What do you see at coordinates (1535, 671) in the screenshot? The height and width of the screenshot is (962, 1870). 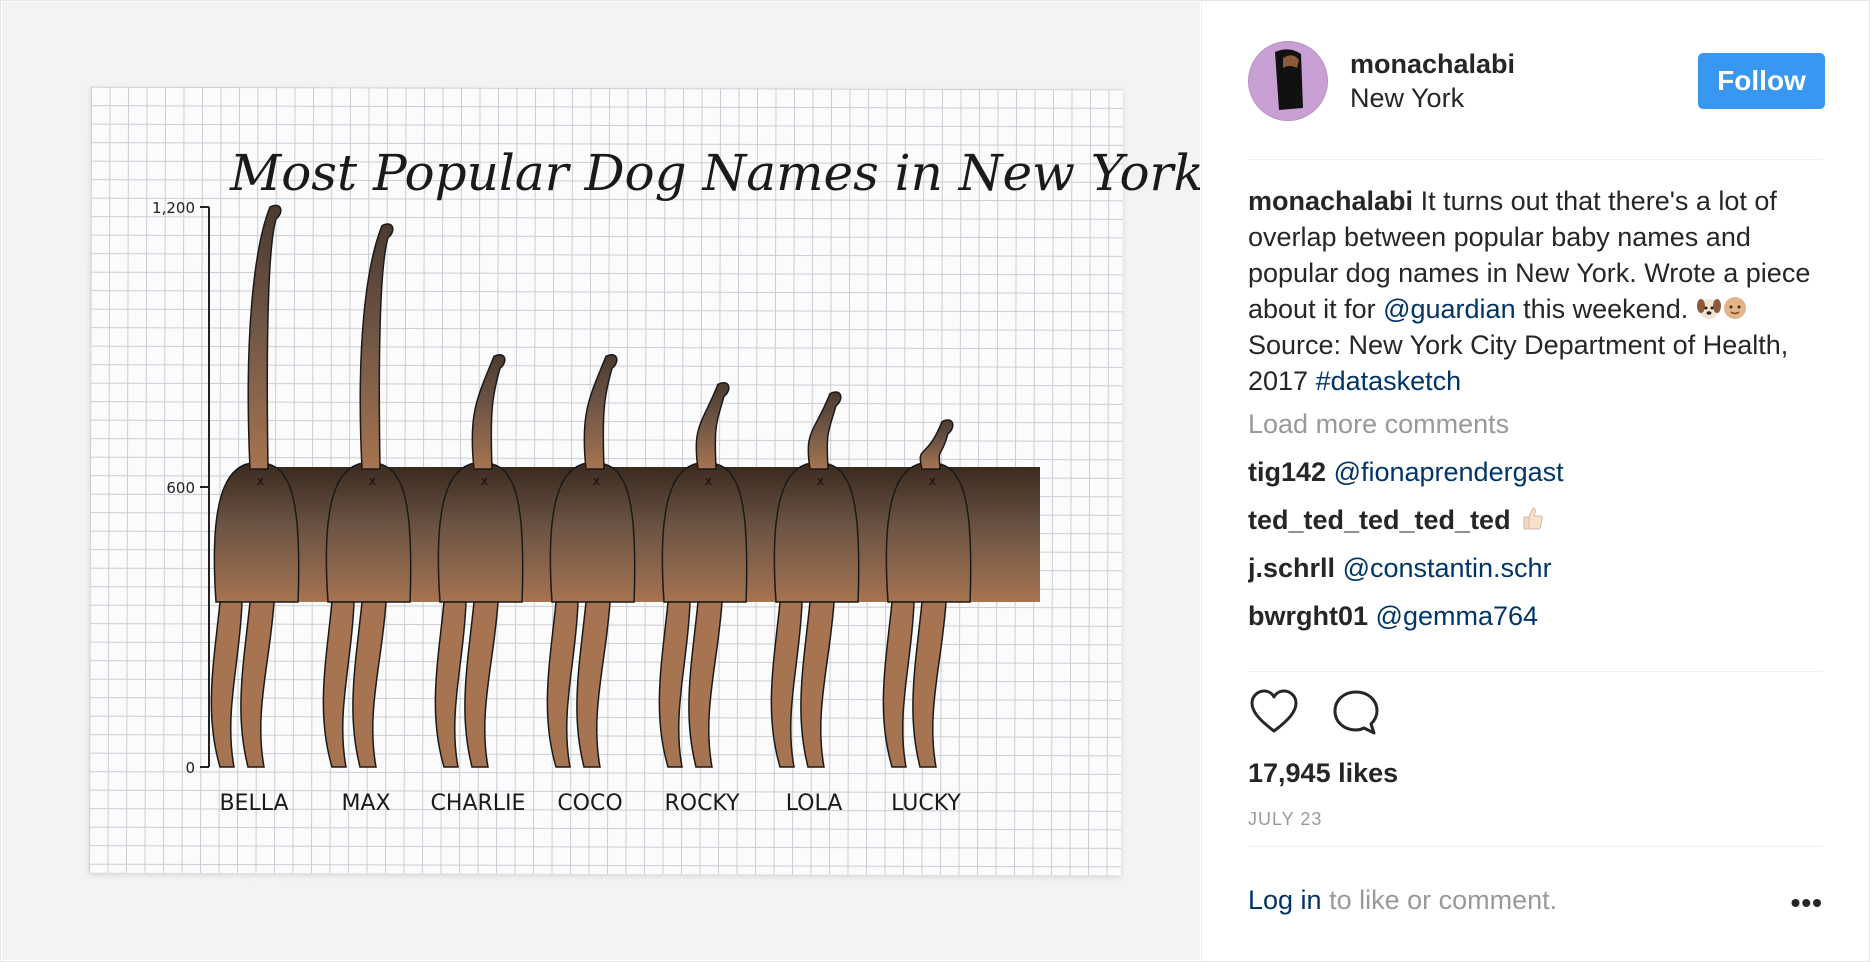 I see `comments-divider` at bounding box center [1535, 671].